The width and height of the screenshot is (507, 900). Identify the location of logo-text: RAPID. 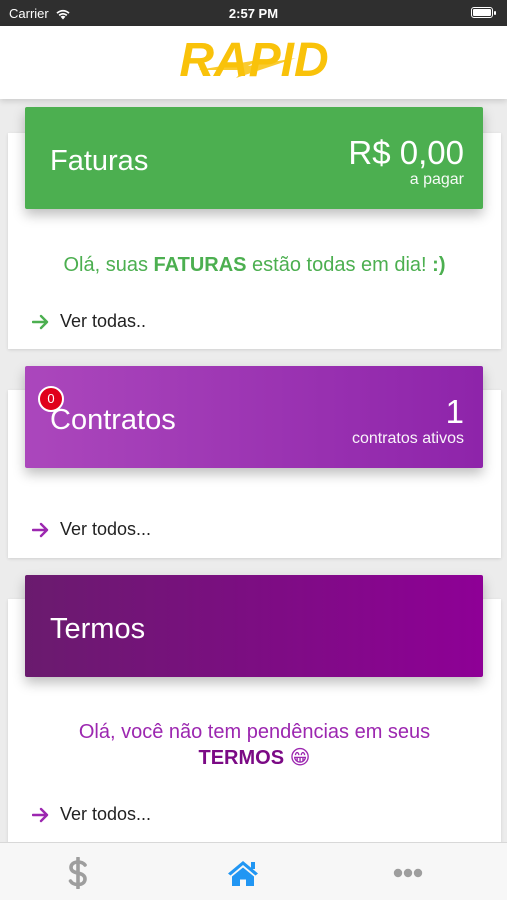
(253, 60).